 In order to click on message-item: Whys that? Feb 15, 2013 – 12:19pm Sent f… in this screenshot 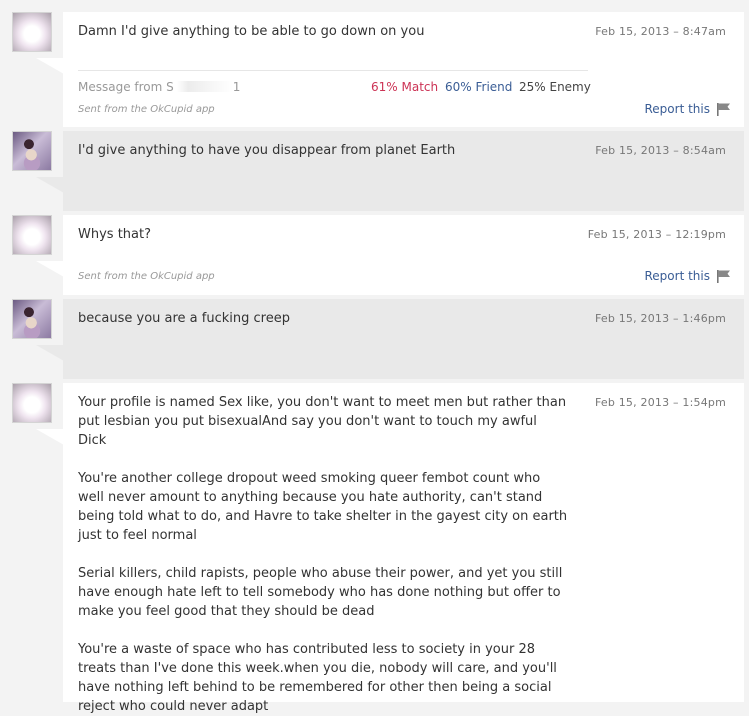, I will do `click(403, 255)`.